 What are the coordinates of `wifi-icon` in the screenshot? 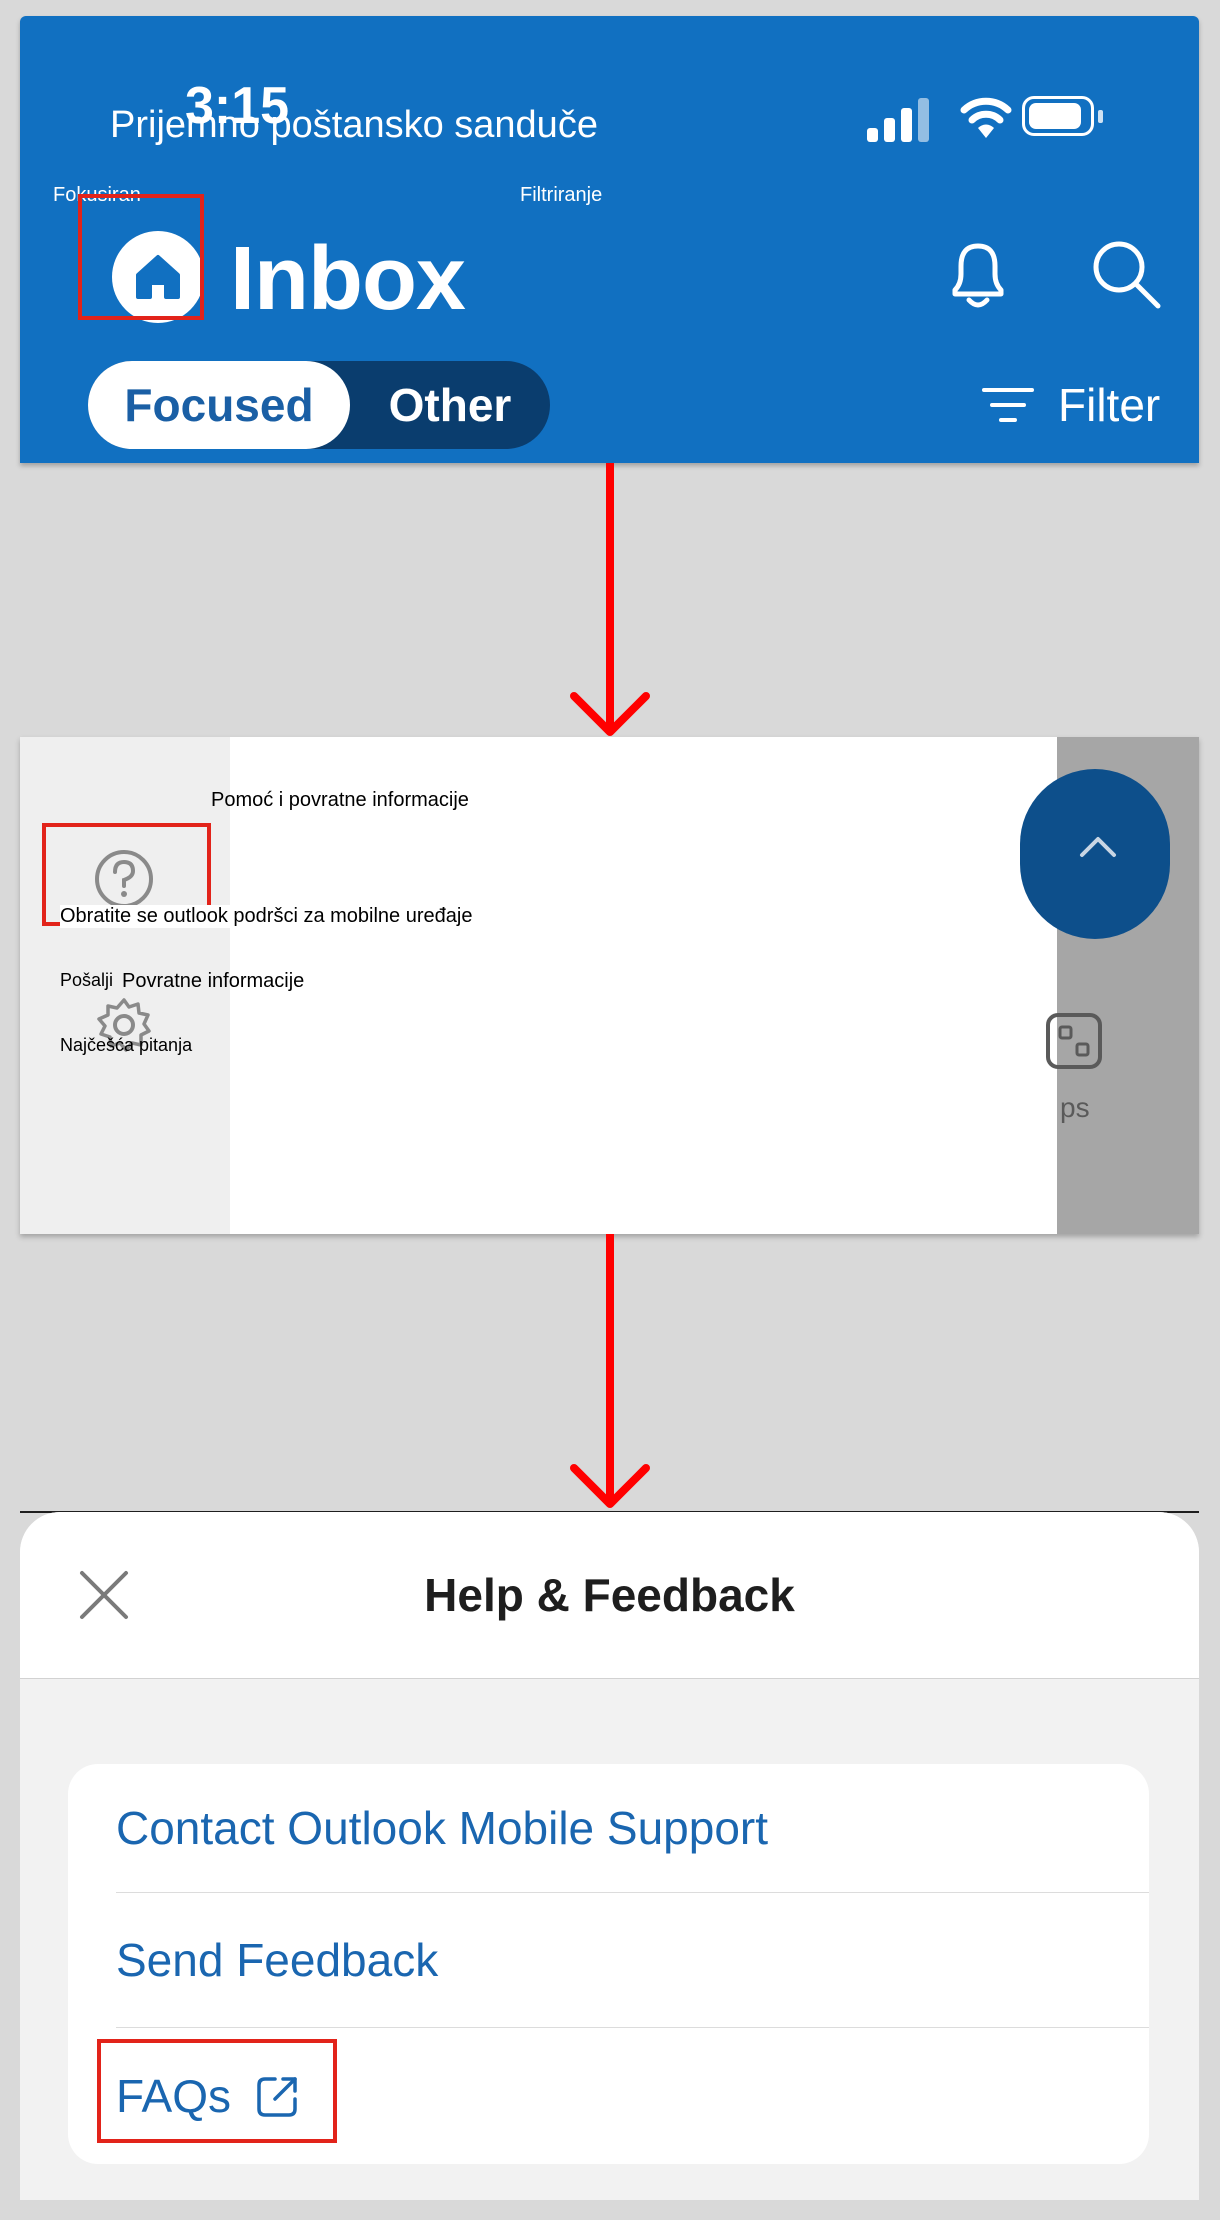 It's located at (986, 117).